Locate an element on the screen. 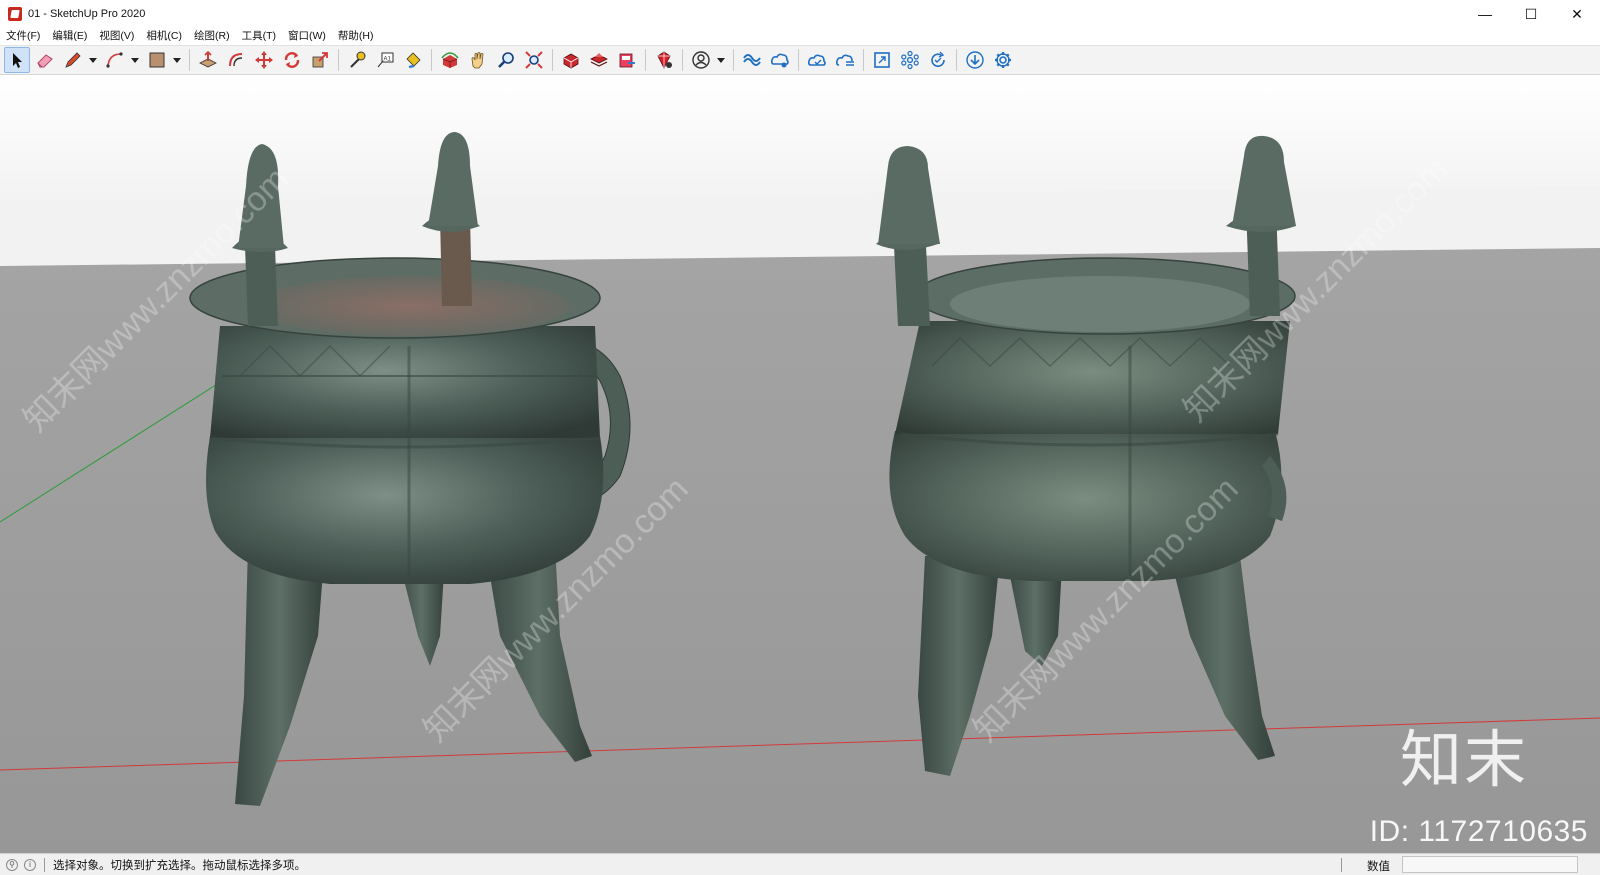 The height and width of the screenshot is (875, 1600). cloud-list-button is located at coordinates (845, 60).